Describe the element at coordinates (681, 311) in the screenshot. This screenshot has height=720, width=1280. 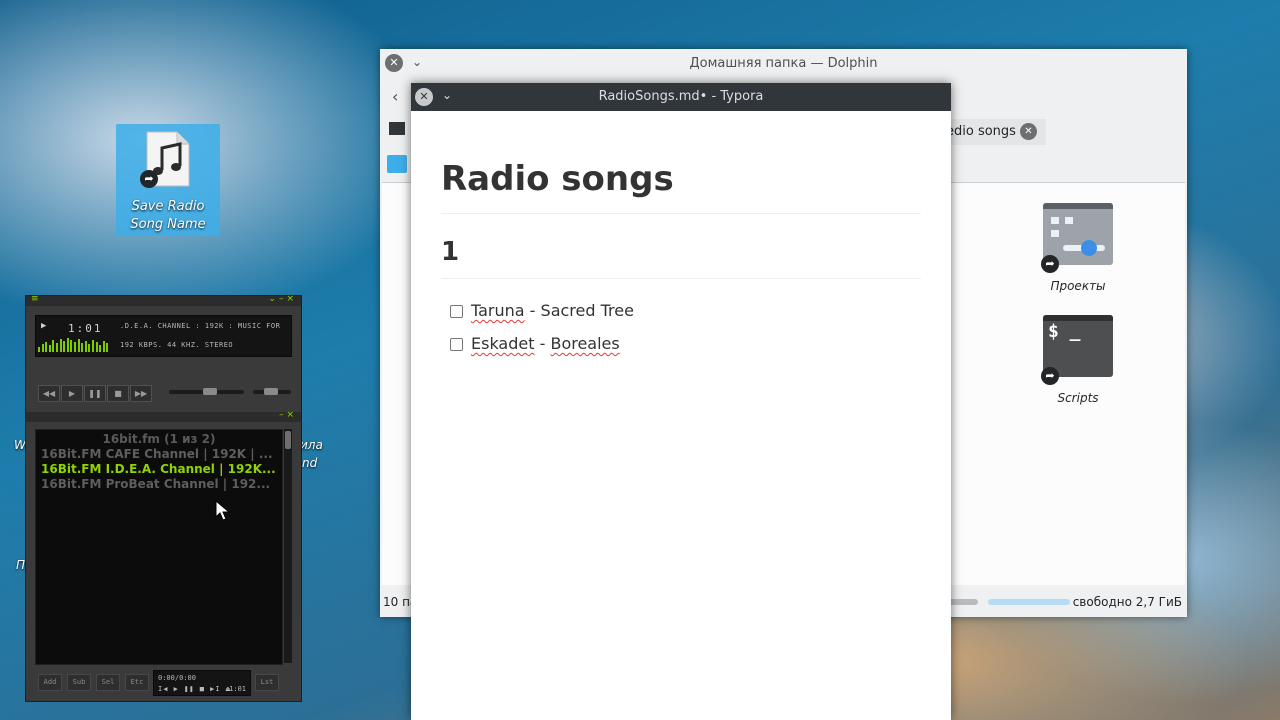
I see `task-item: Taruna - Sacred Tree` at that location.